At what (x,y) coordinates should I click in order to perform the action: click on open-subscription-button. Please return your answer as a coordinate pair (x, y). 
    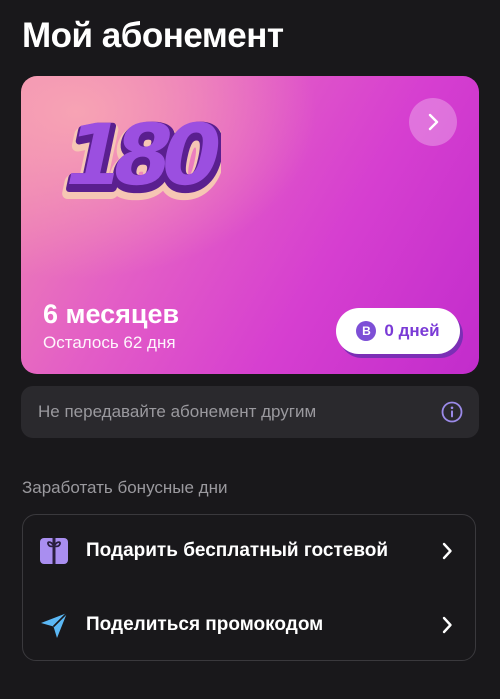
    Looking at the image, I should click on (433, 122).